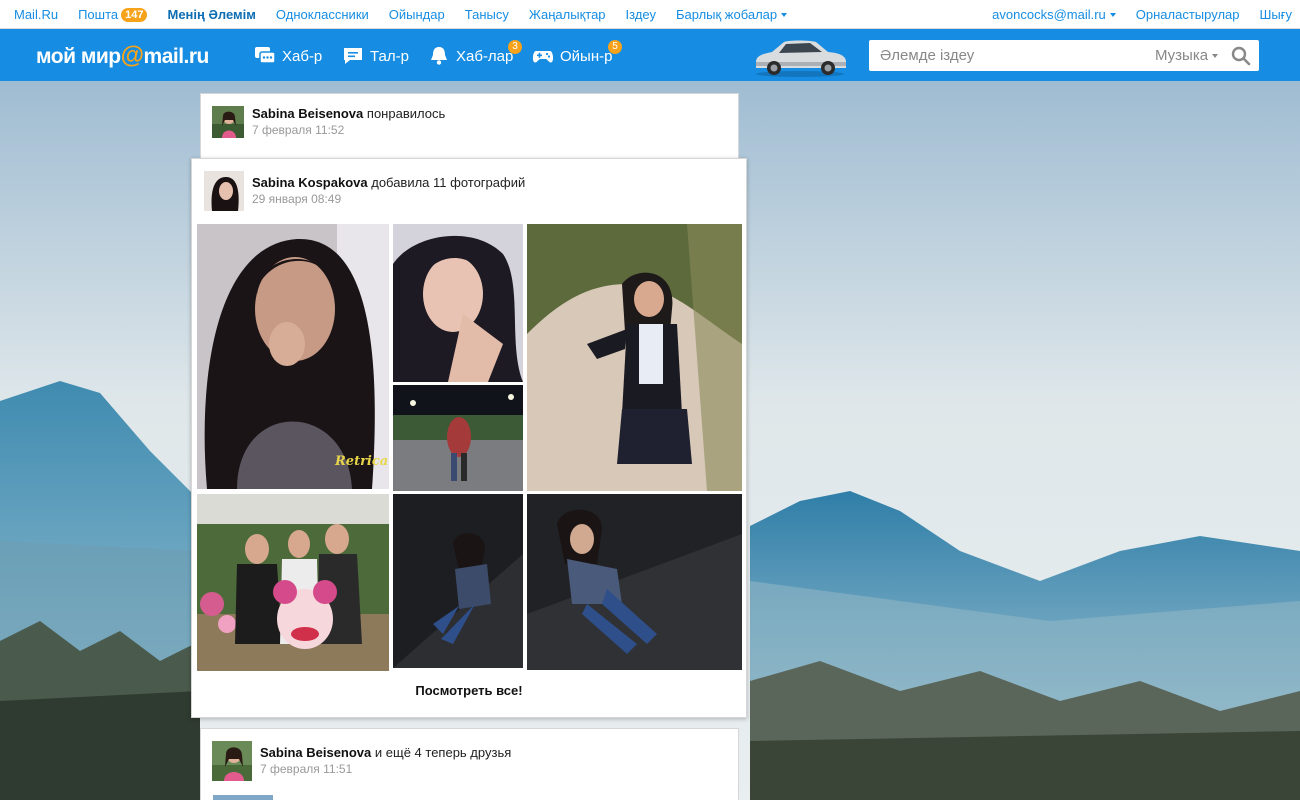 The image size is (1300, 800). Describe the element at coordinates (211, 14) in the screenshot. I see `my-world-link: Менің Әлемім` at that location.